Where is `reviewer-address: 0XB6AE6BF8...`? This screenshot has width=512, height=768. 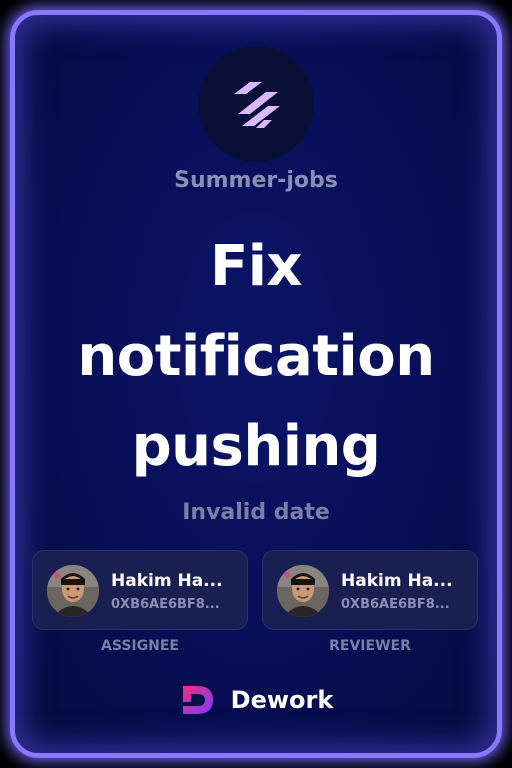
reviewer-address: 0XB6AE6BF8... is located at coordinates (395, 604).